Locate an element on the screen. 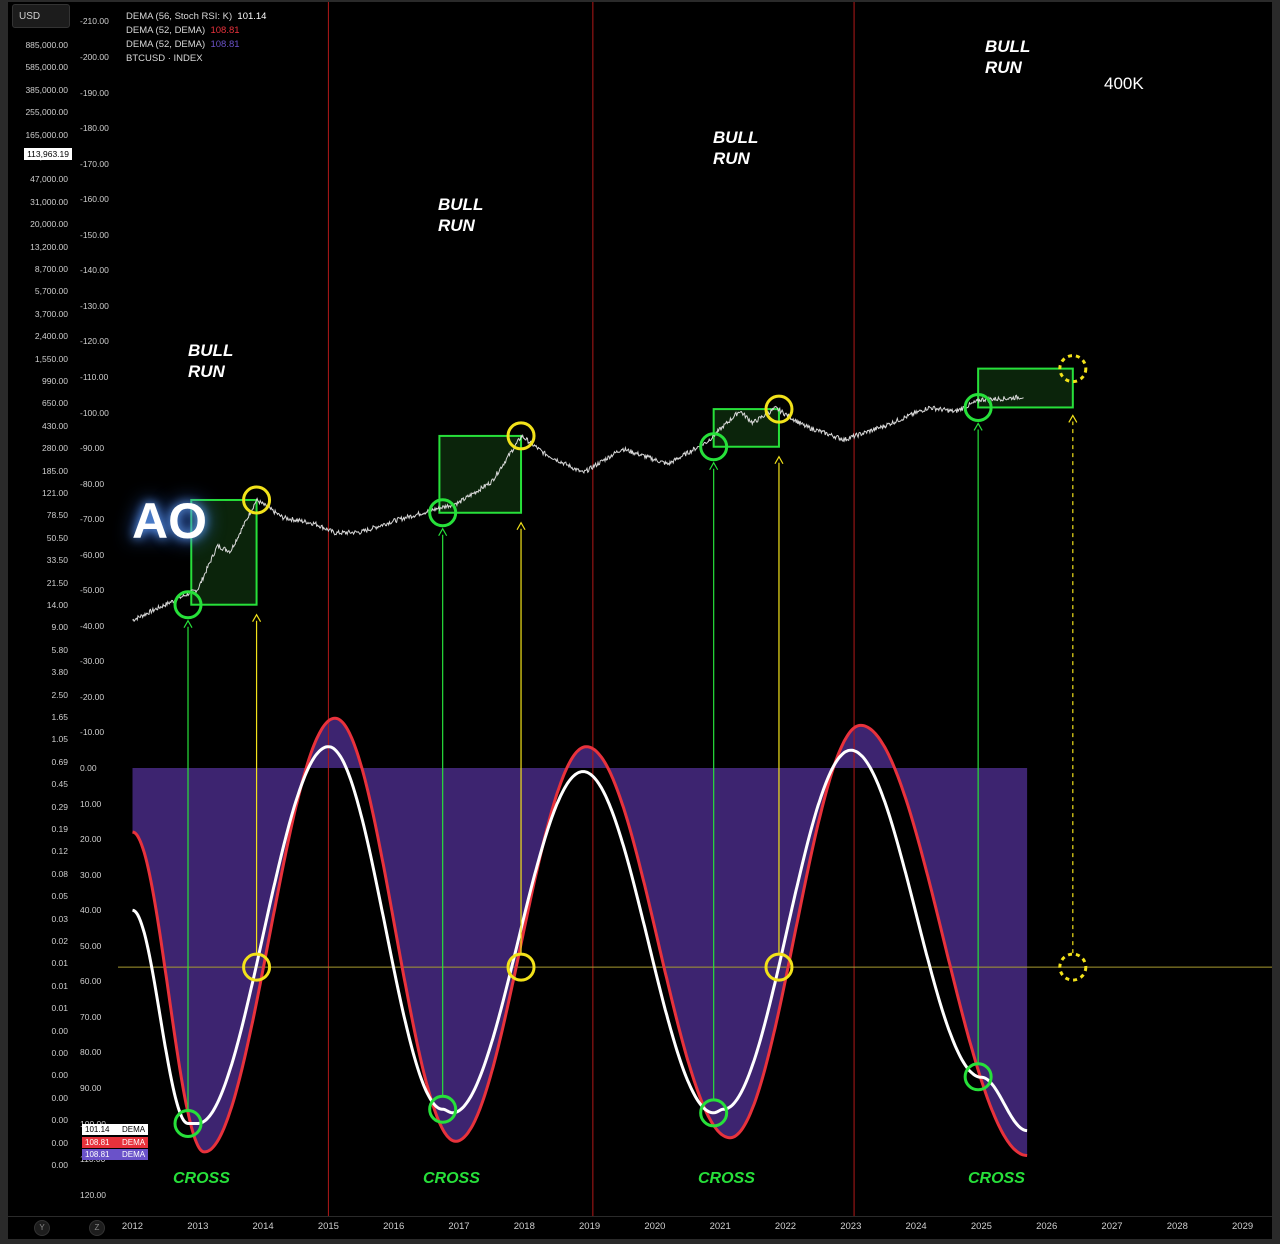 This screenshot has height=1244, width=1280. oscillator-tick-label: -100.00 is located at coordinates (94, 412).